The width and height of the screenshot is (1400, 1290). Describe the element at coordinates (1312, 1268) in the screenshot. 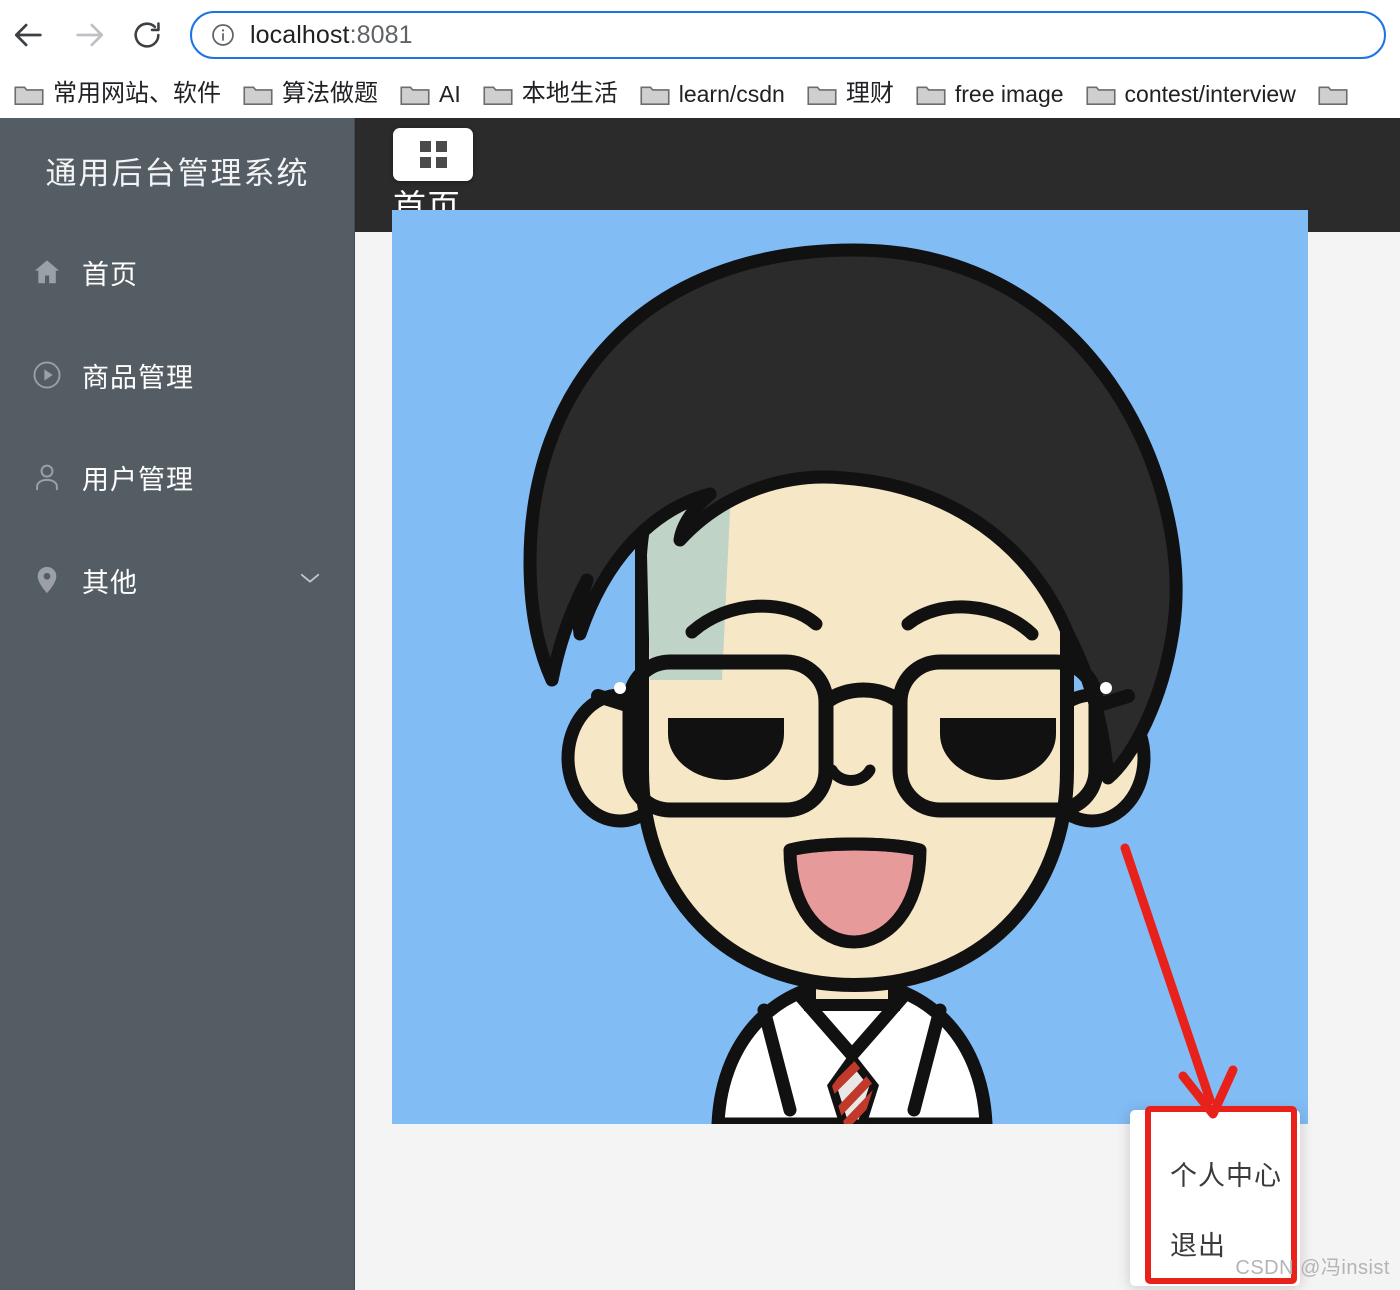

I see `watermark: CSDN @冯insist` at that location.